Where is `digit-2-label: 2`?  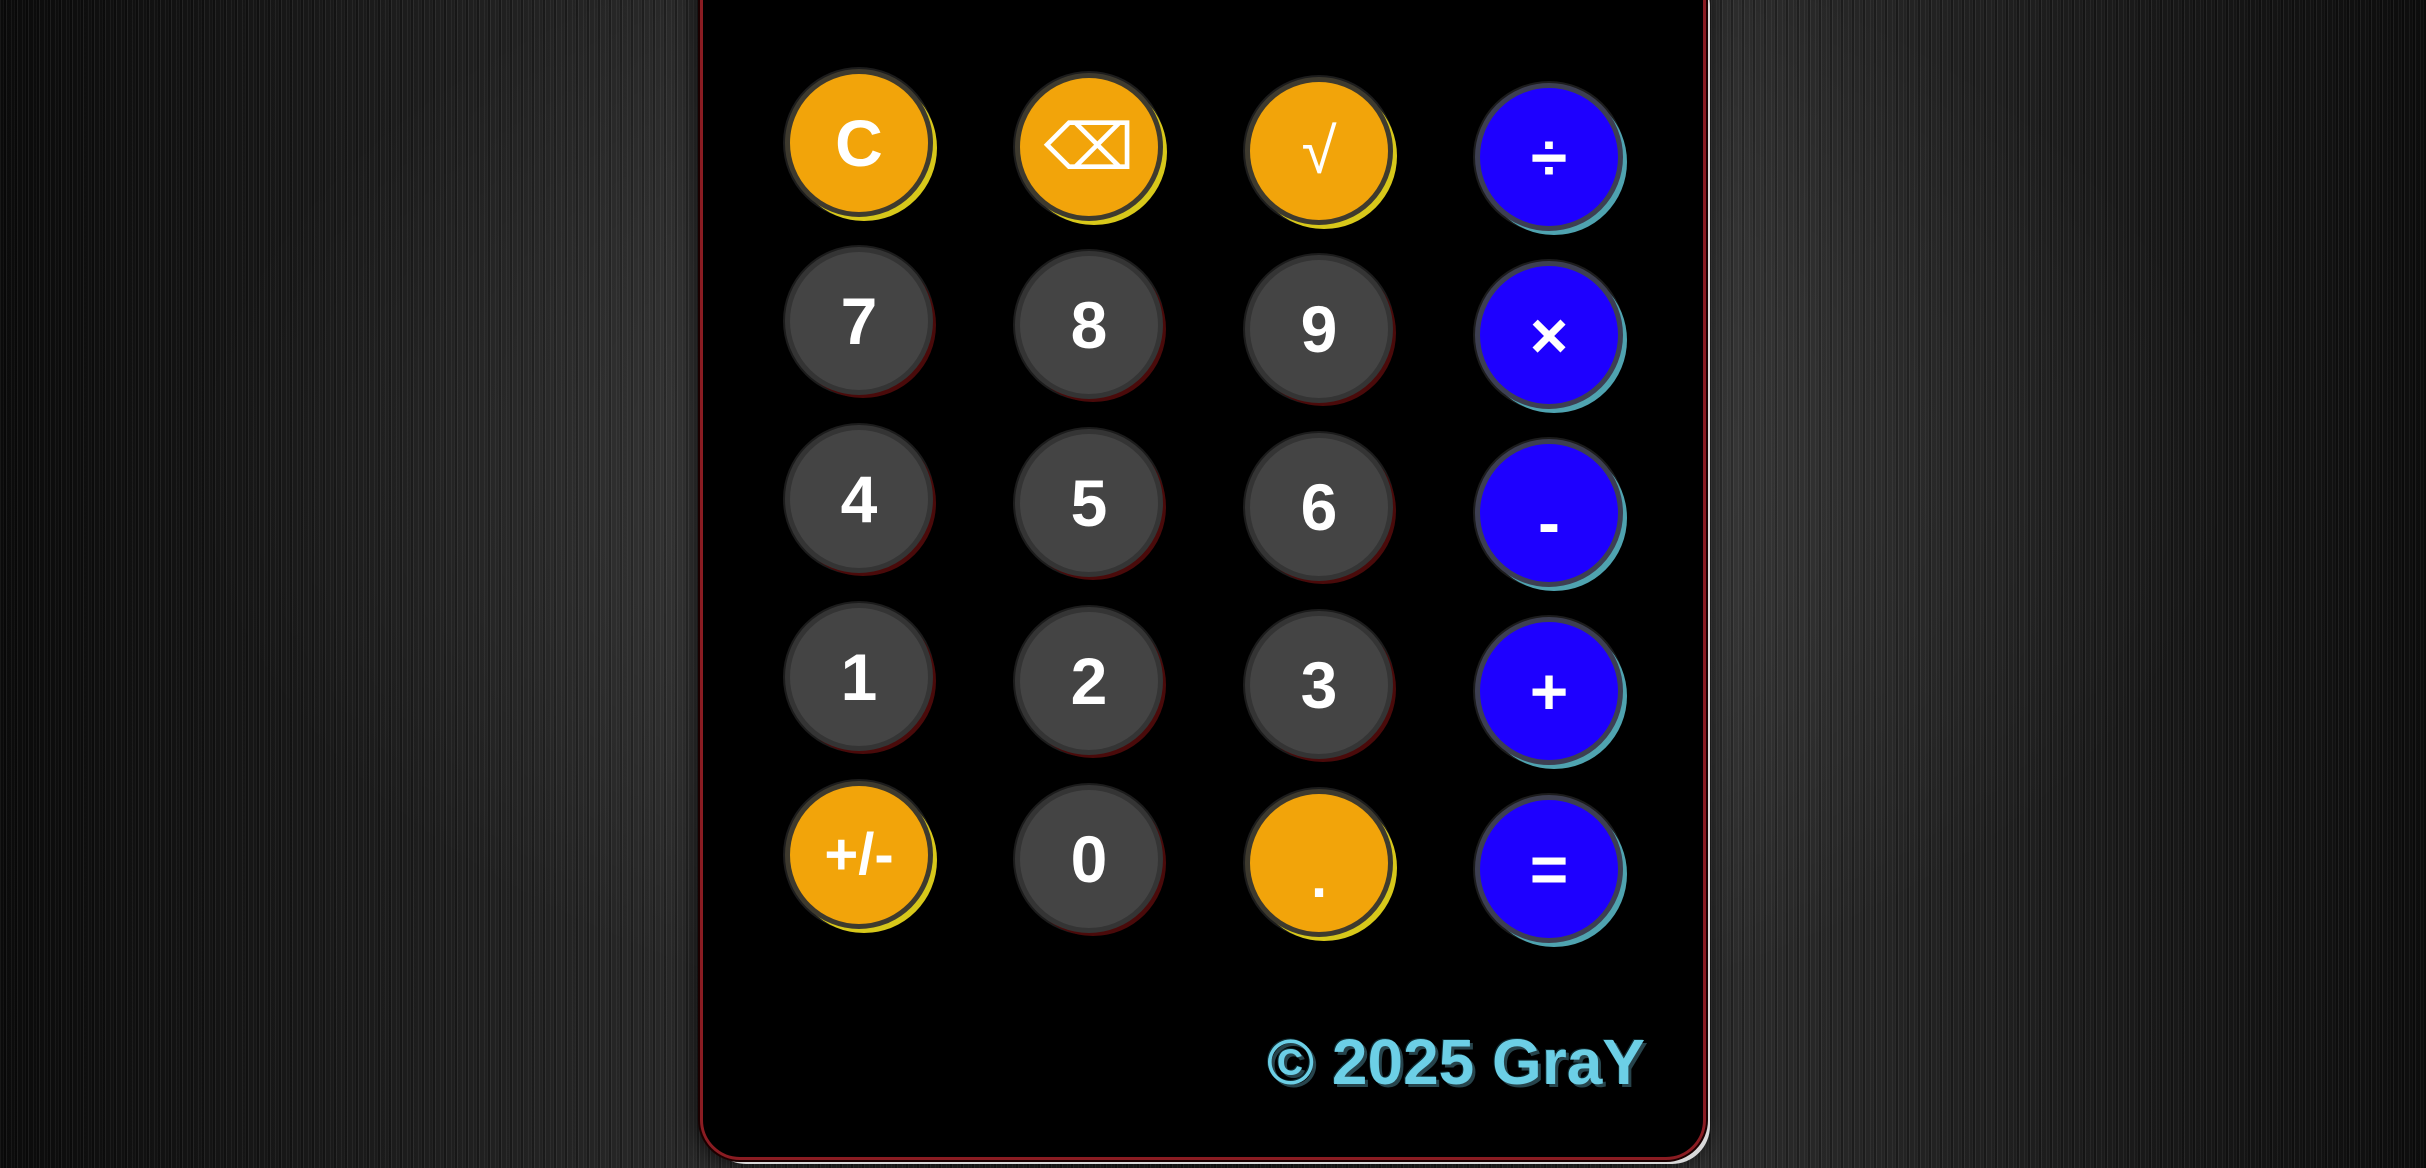 digit-2-label: 2 is located at coordinates (1089, 681).